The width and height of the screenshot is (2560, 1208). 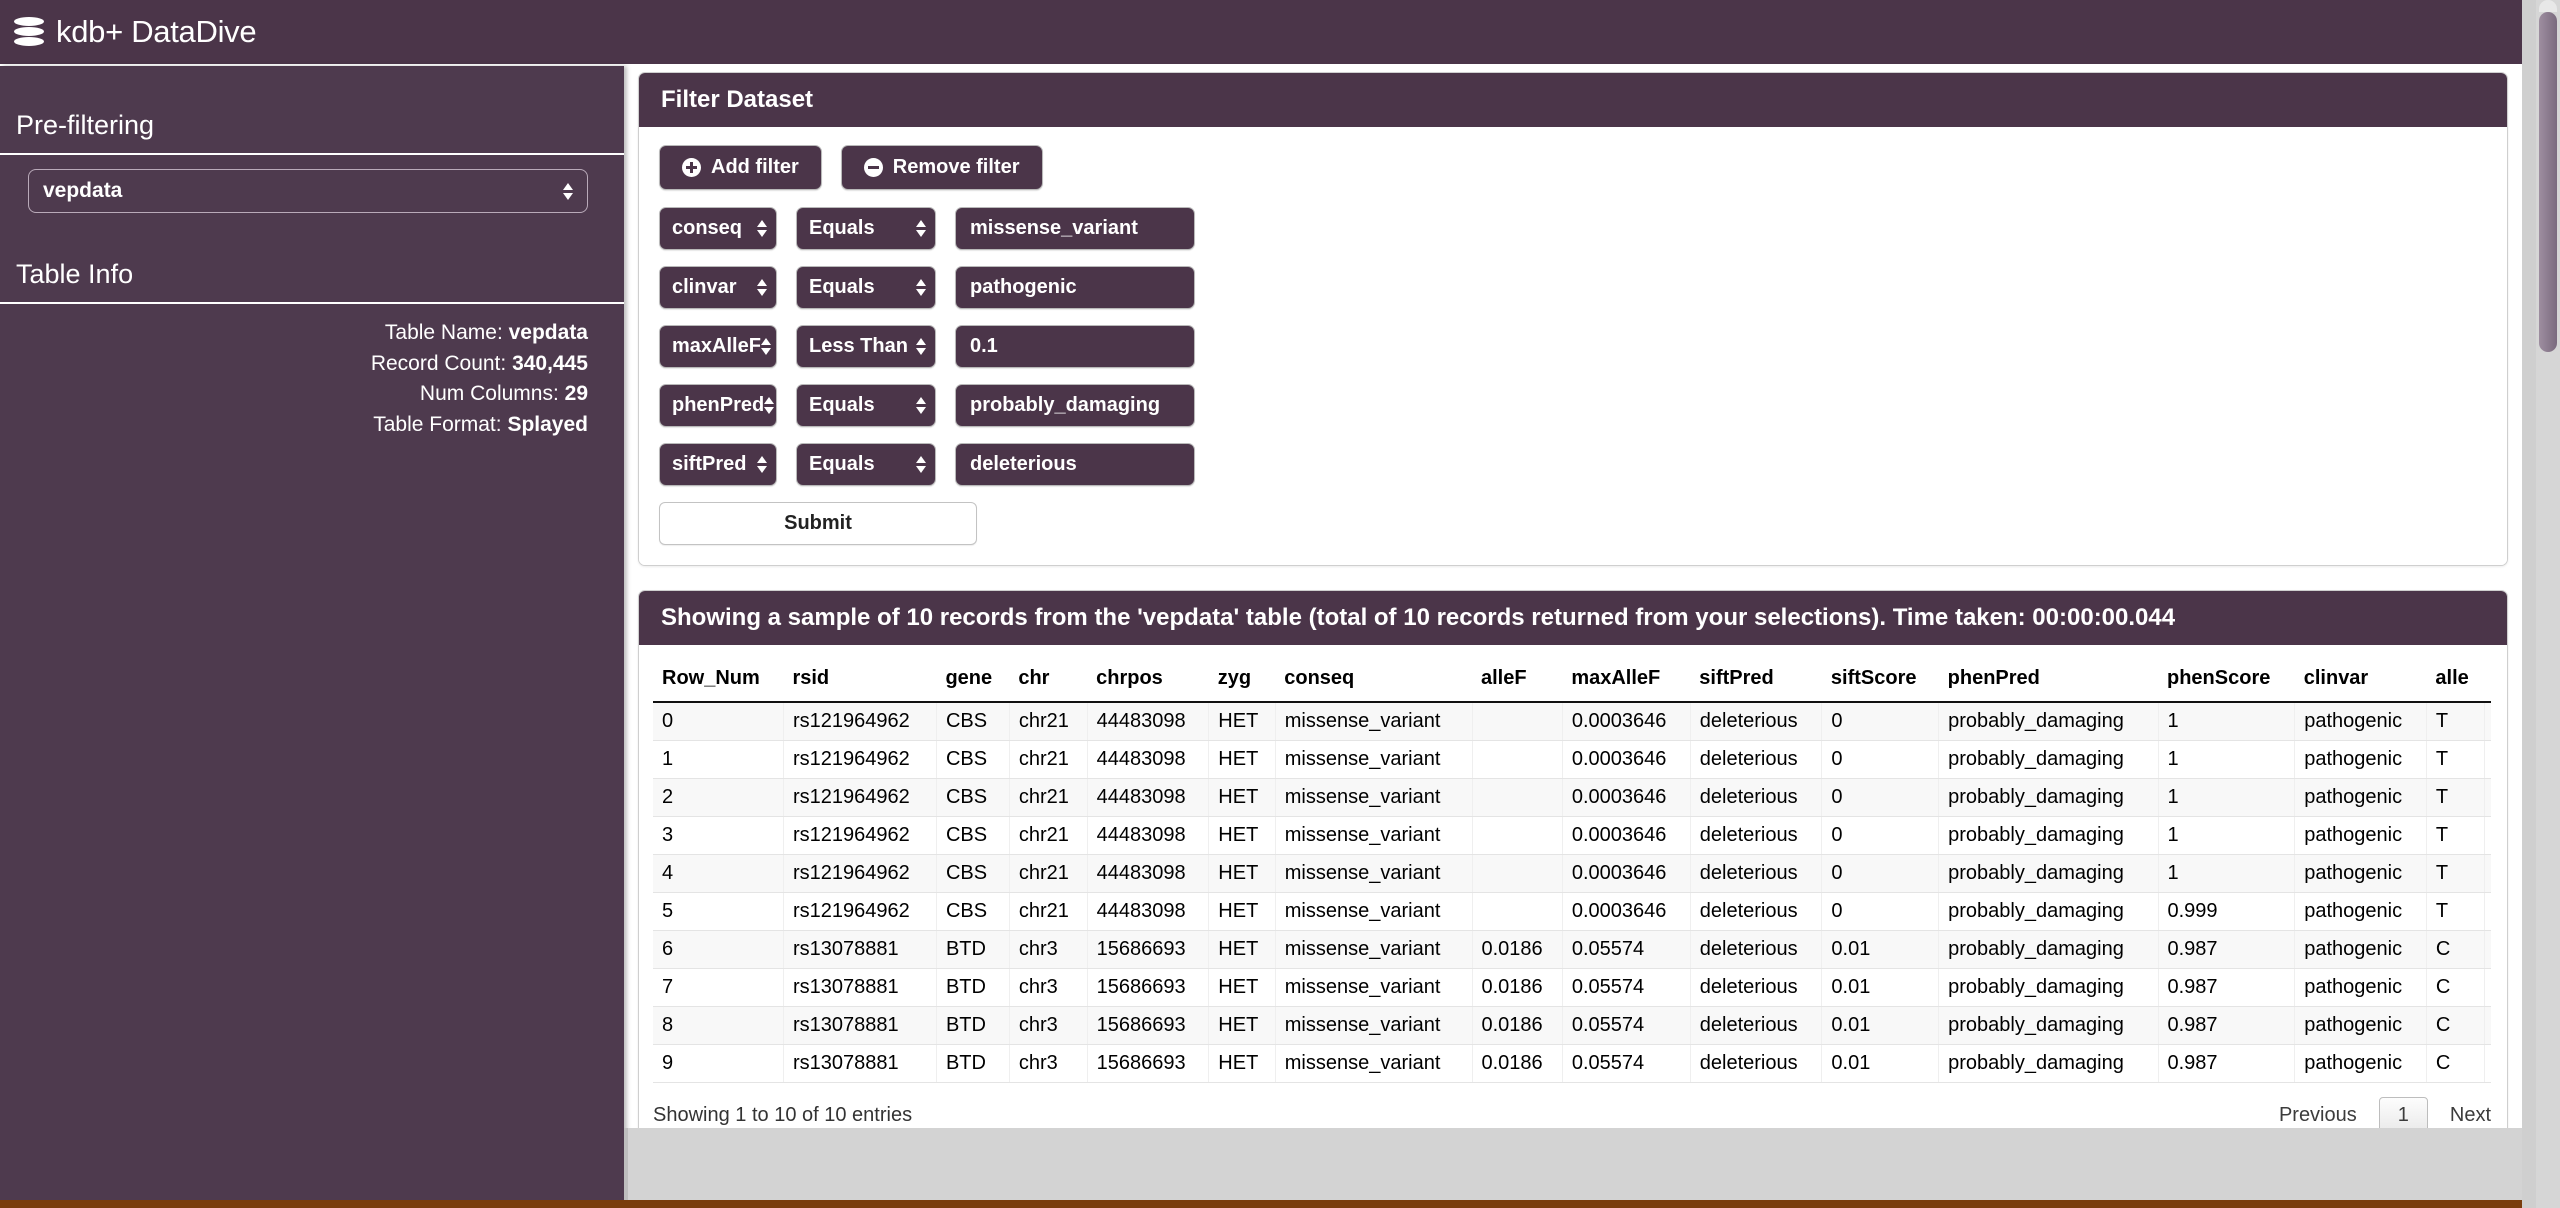 I want to click on table-cell: probably_damaging, so click(x=2048, y=1063).